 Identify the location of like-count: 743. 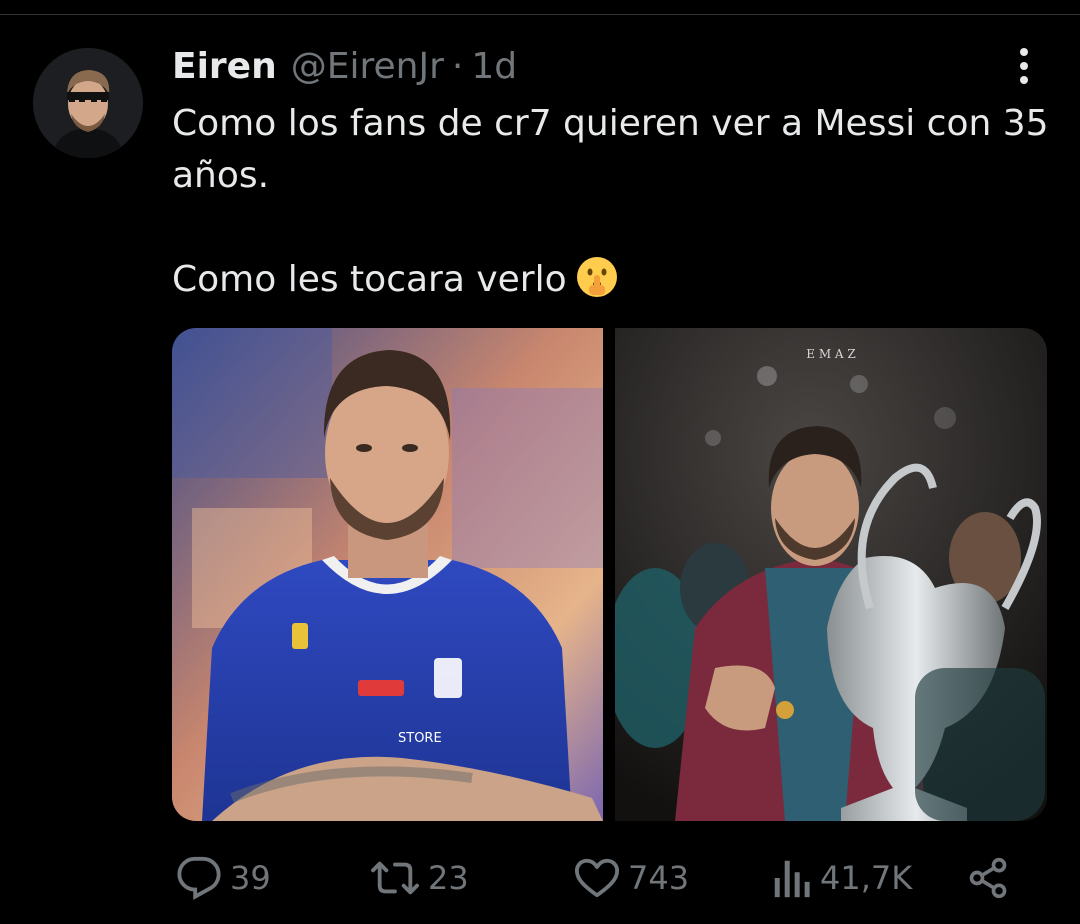
(659, 878).